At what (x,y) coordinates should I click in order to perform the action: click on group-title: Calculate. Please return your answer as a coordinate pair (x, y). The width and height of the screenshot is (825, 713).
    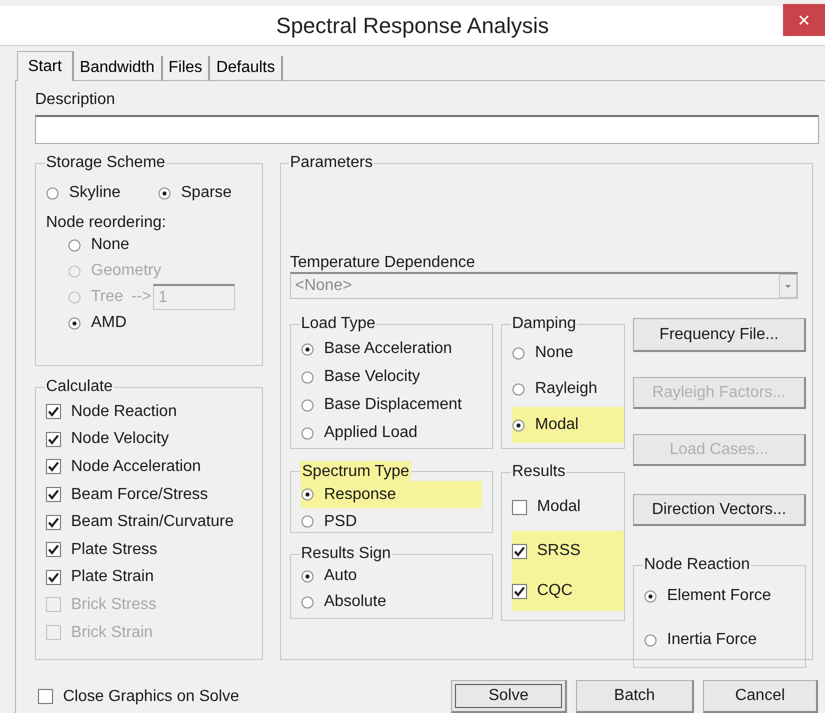
    Looking at the image, I should click on (79, 387).